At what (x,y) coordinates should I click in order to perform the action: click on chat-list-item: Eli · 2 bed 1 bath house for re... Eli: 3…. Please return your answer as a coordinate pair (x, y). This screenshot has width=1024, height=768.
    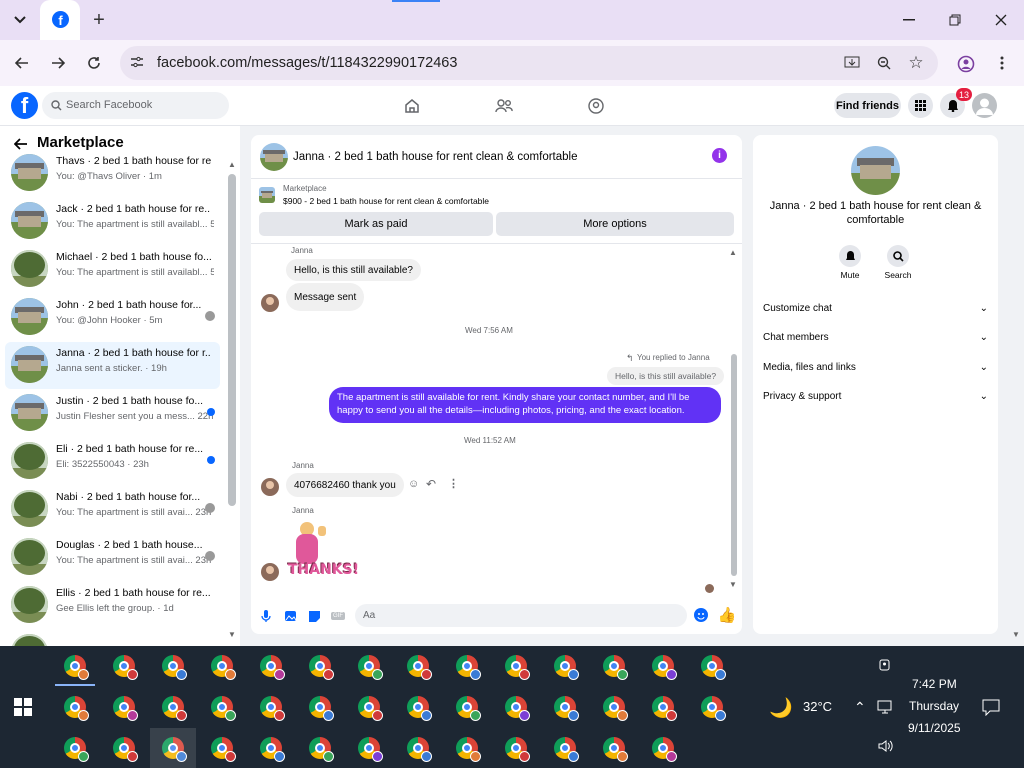
    Looking at the image, I should click on (112, 461).